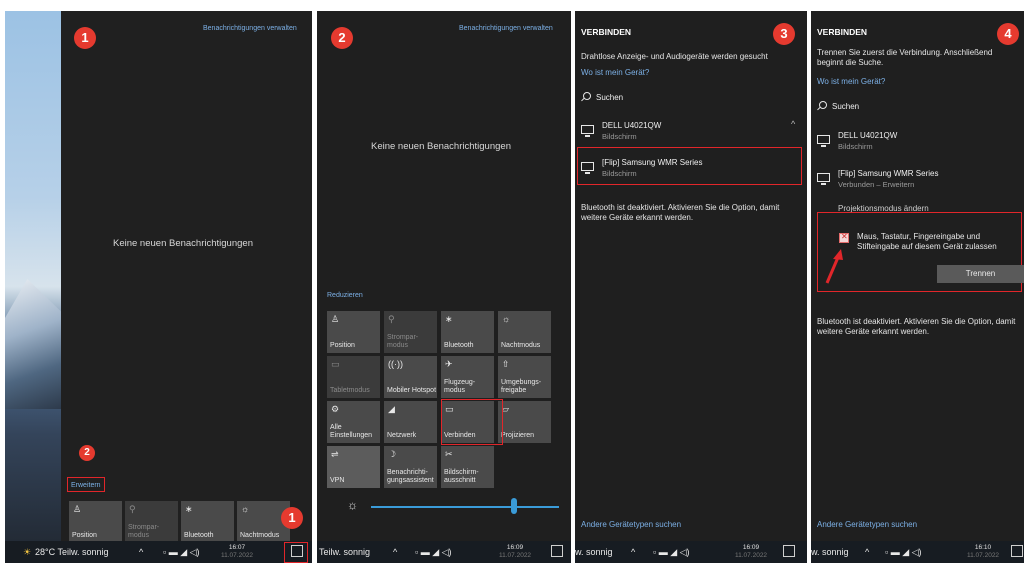  What do you see at coordinates (524, 422) in the screenshot?
I see `tile-projizieren: ▱ Projizieren` at bounding box center [524, 422].